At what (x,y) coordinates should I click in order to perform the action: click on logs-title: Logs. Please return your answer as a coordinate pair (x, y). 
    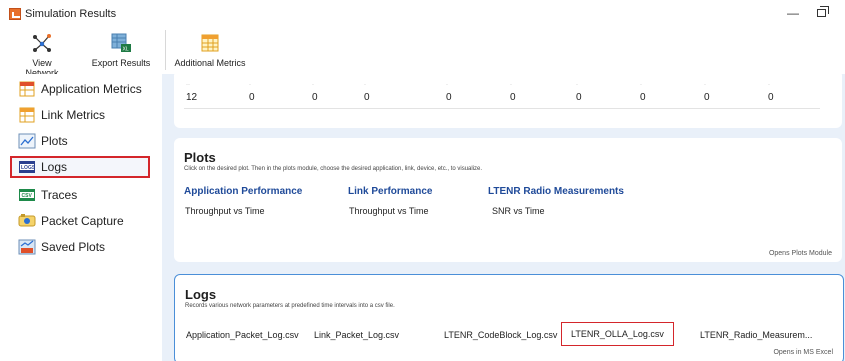
    Looking at the image, I should click on (201, 294).